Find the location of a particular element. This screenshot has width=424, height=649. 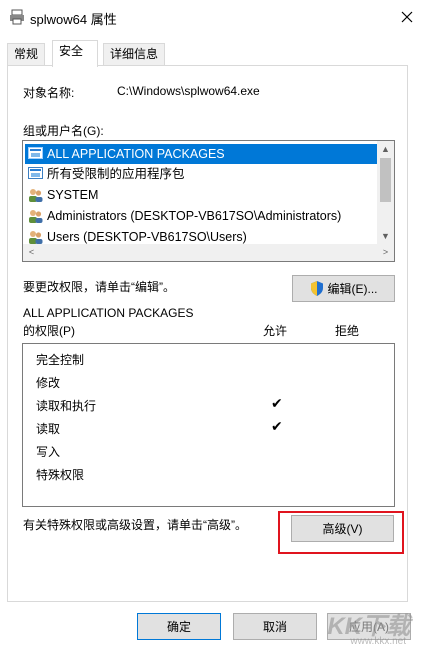

scroll-down-icon: ▼ is located at coordinates (385, 236).